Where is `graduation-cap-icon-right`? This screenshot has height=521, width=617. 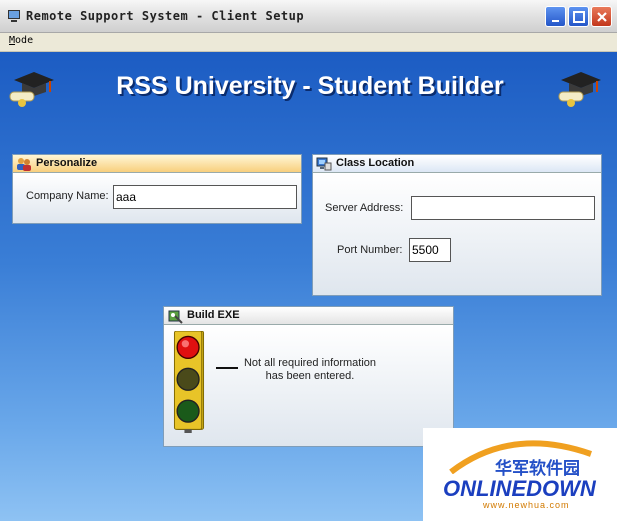
graduation-cap-icon-right is located at coordinates (579, 89).